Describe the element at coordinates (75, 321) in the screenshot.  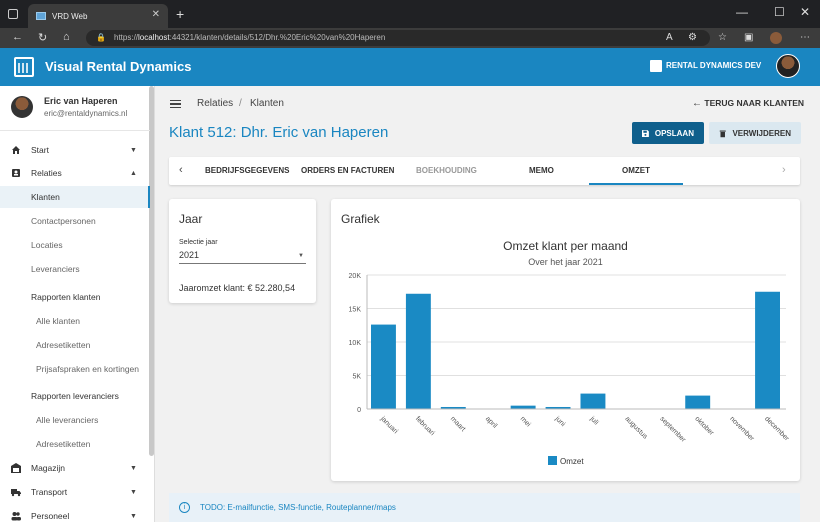
I see `sidebar-item-alle-klanten: Alle klanten` at that location.